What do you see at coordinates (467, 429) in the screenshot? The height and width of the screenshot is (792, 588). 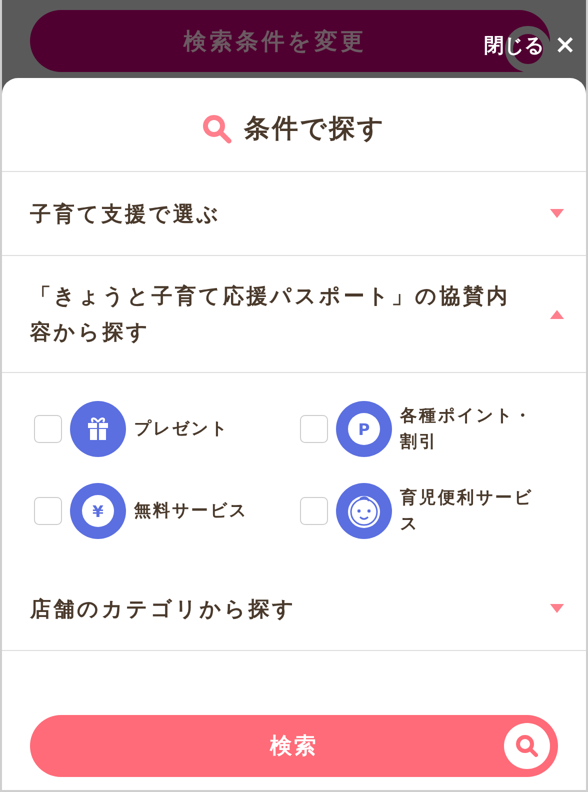 I see `option-label: 各種ポイント・割引` at bounding box center [467, 429].